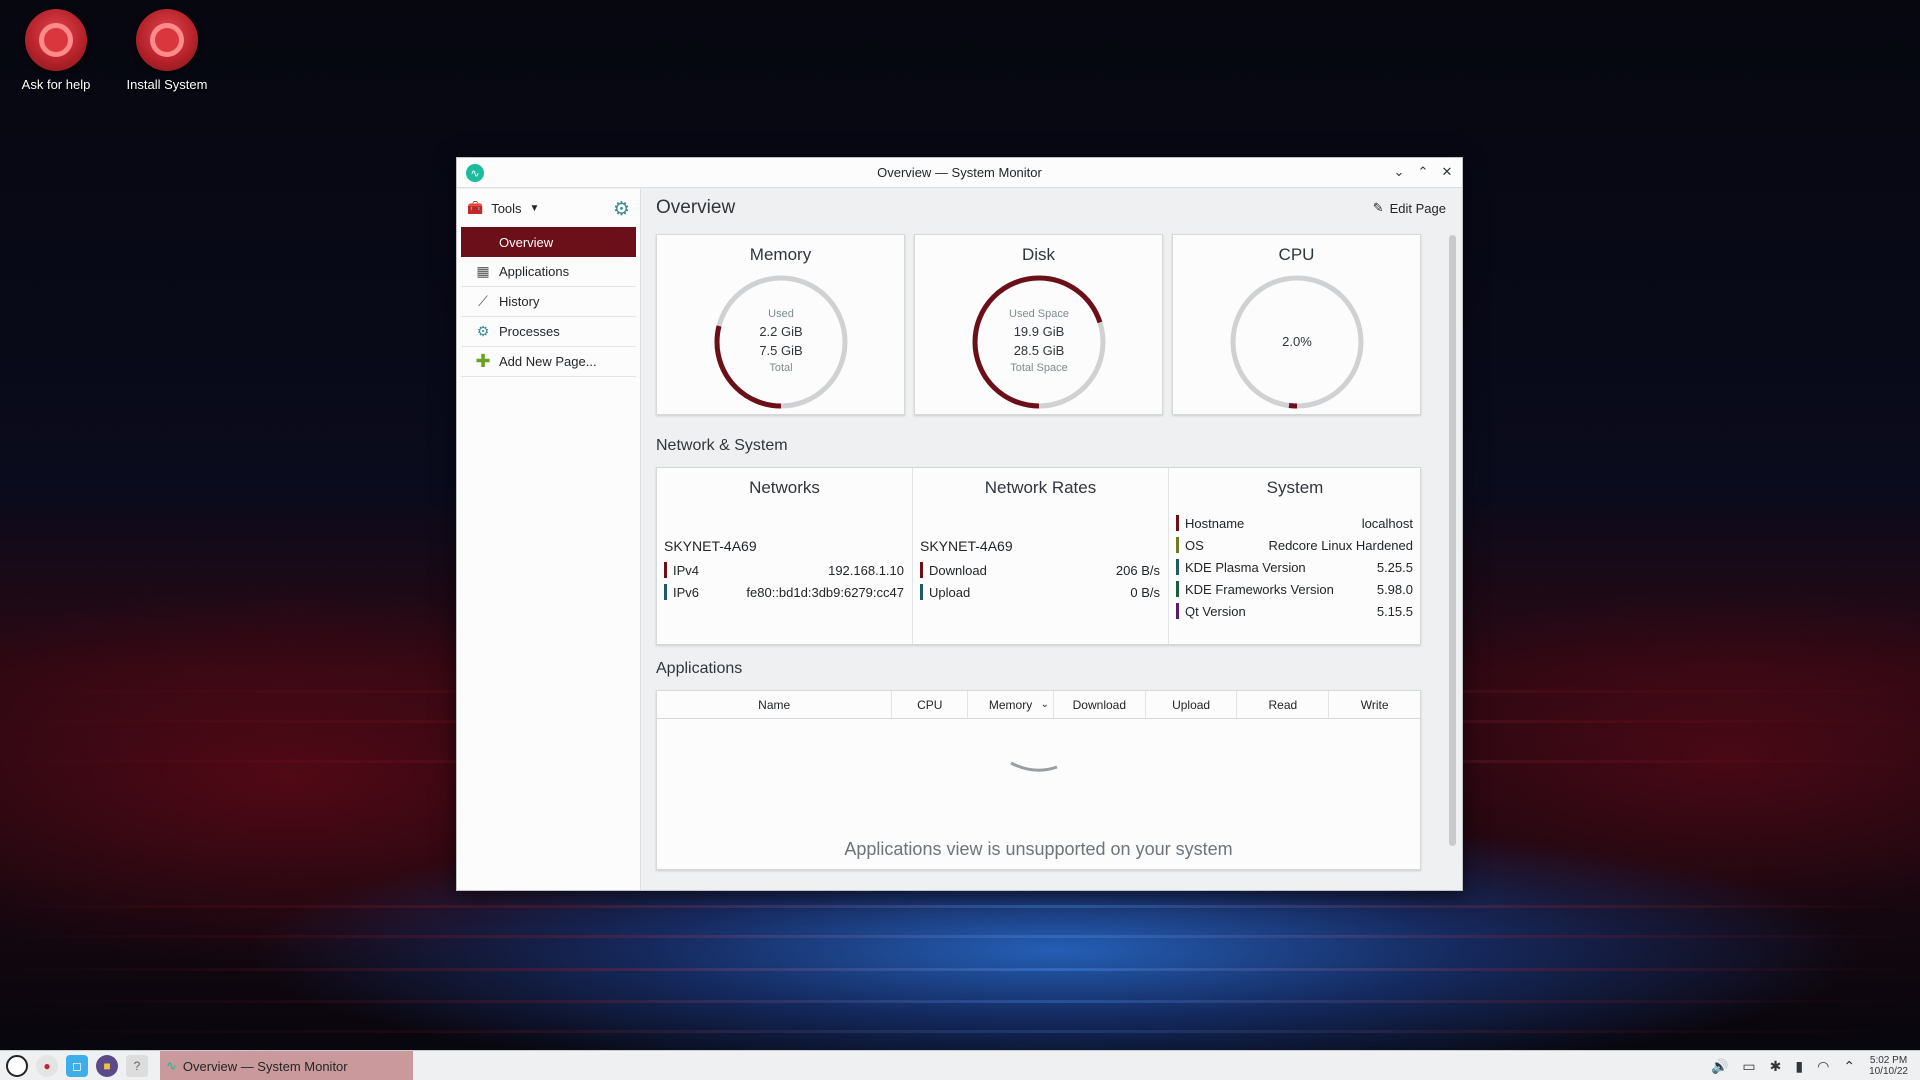 Image resolution: width=1920 pixels, height=1080 pixels. Describe the element at coordinates (686, 592) in the screenshot. I see `ipv6-label: IPv6` at that location.